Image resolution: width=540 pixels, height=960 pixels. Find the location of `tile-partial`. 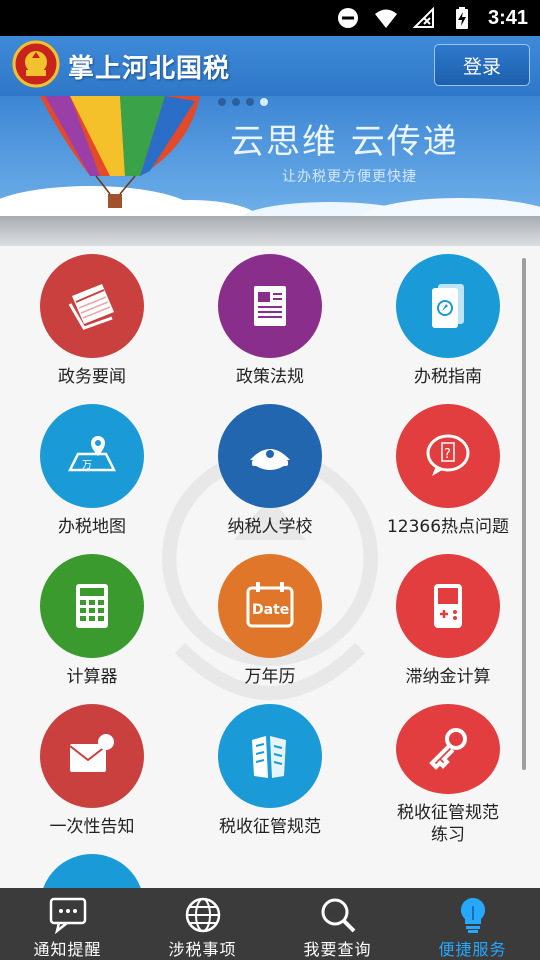

tile-partial is located at coordinates (92, 867).